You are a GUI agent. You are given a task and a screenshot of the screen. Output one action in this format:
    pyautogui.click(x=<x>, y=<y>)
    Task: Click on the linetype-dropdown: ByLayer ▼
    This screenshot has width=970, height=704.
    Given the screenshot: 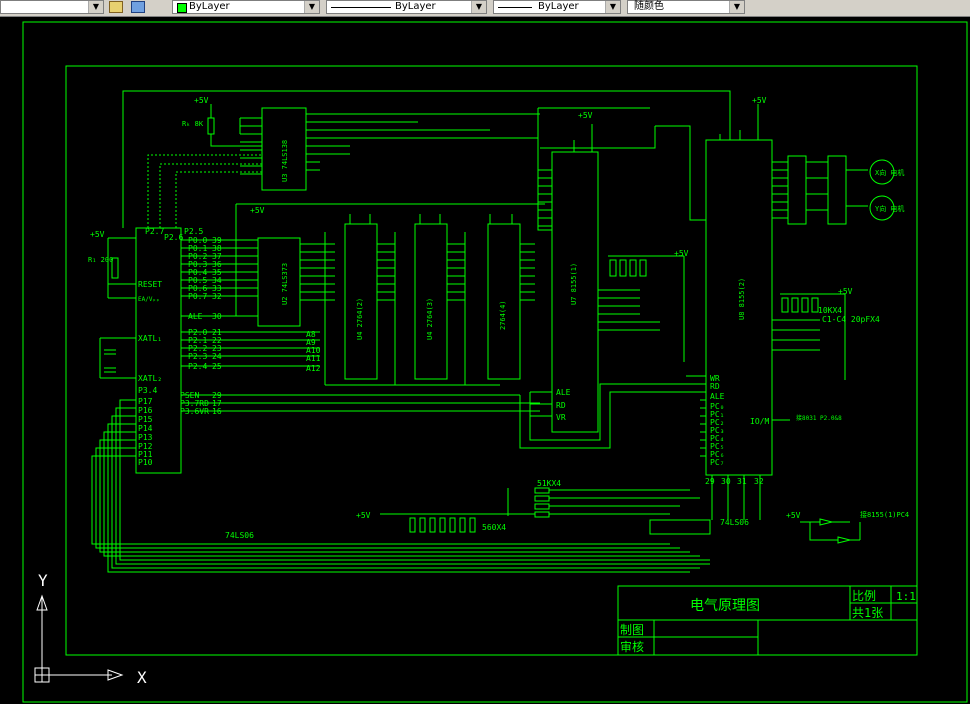 What is the action you would take?
    pyautogui.click(x=406, y=7)
    